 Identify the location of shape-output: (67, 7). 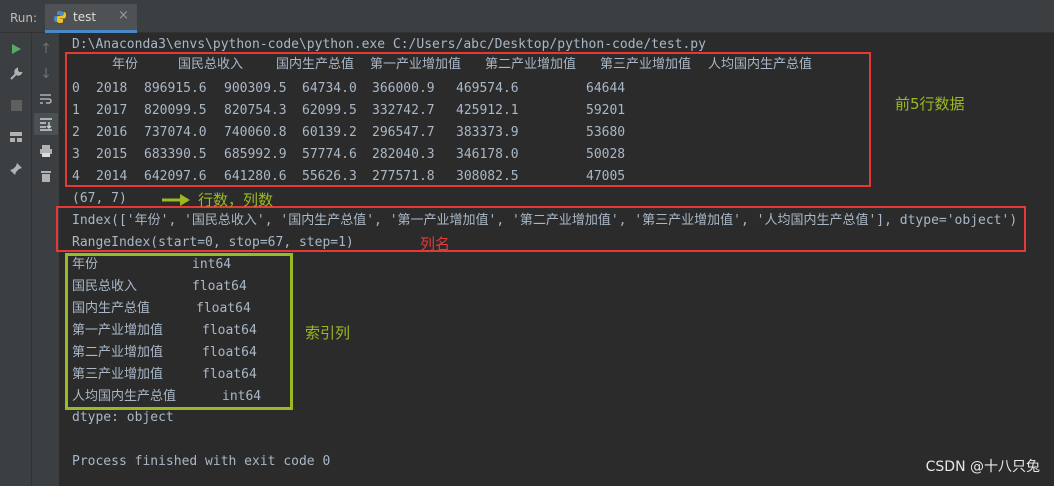
(99, 198).